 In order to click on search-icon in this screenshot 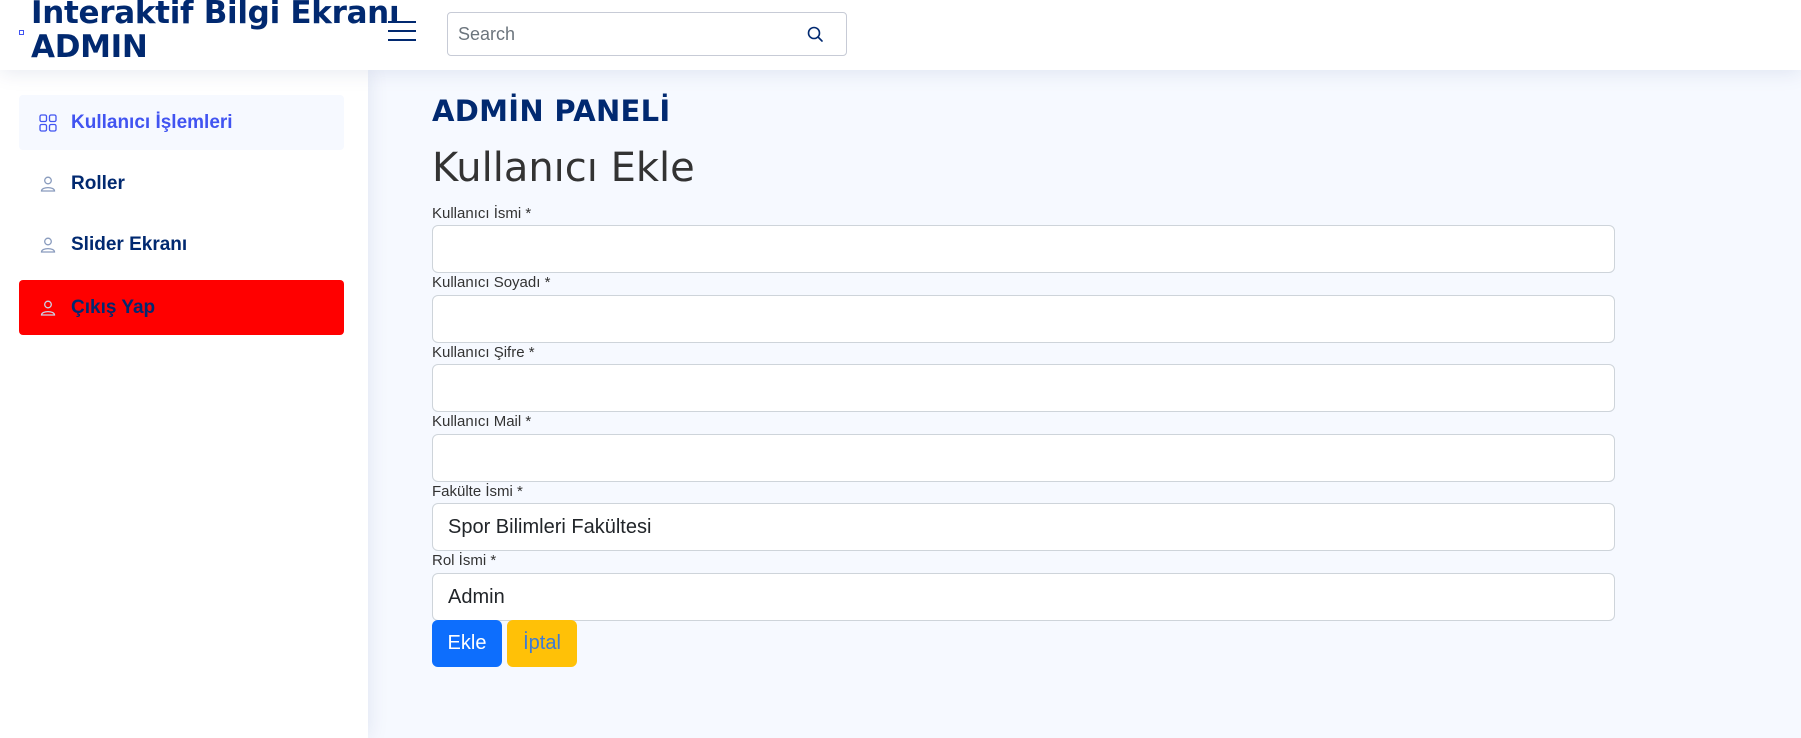, I will do `click(816, 35)`.